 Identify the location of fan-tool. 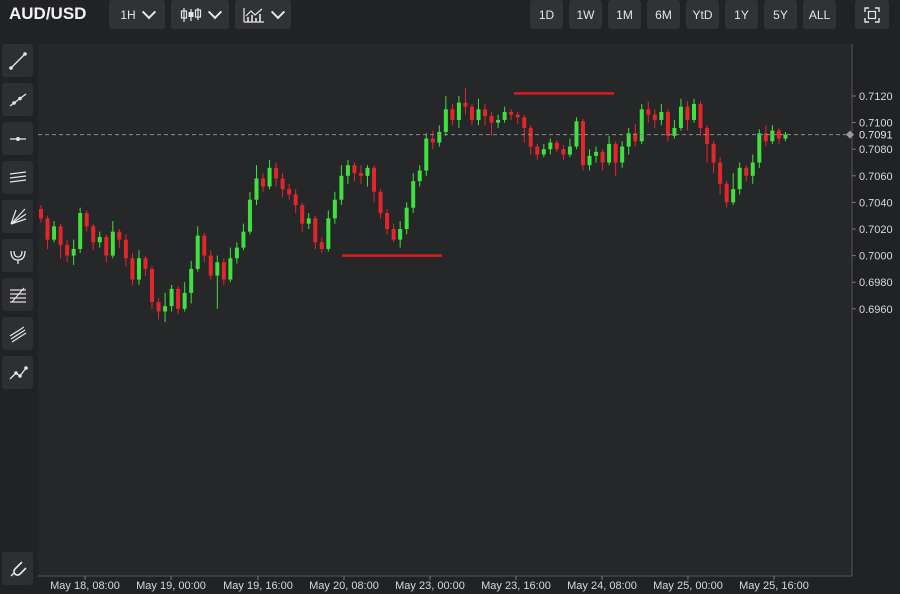
(17, 216).